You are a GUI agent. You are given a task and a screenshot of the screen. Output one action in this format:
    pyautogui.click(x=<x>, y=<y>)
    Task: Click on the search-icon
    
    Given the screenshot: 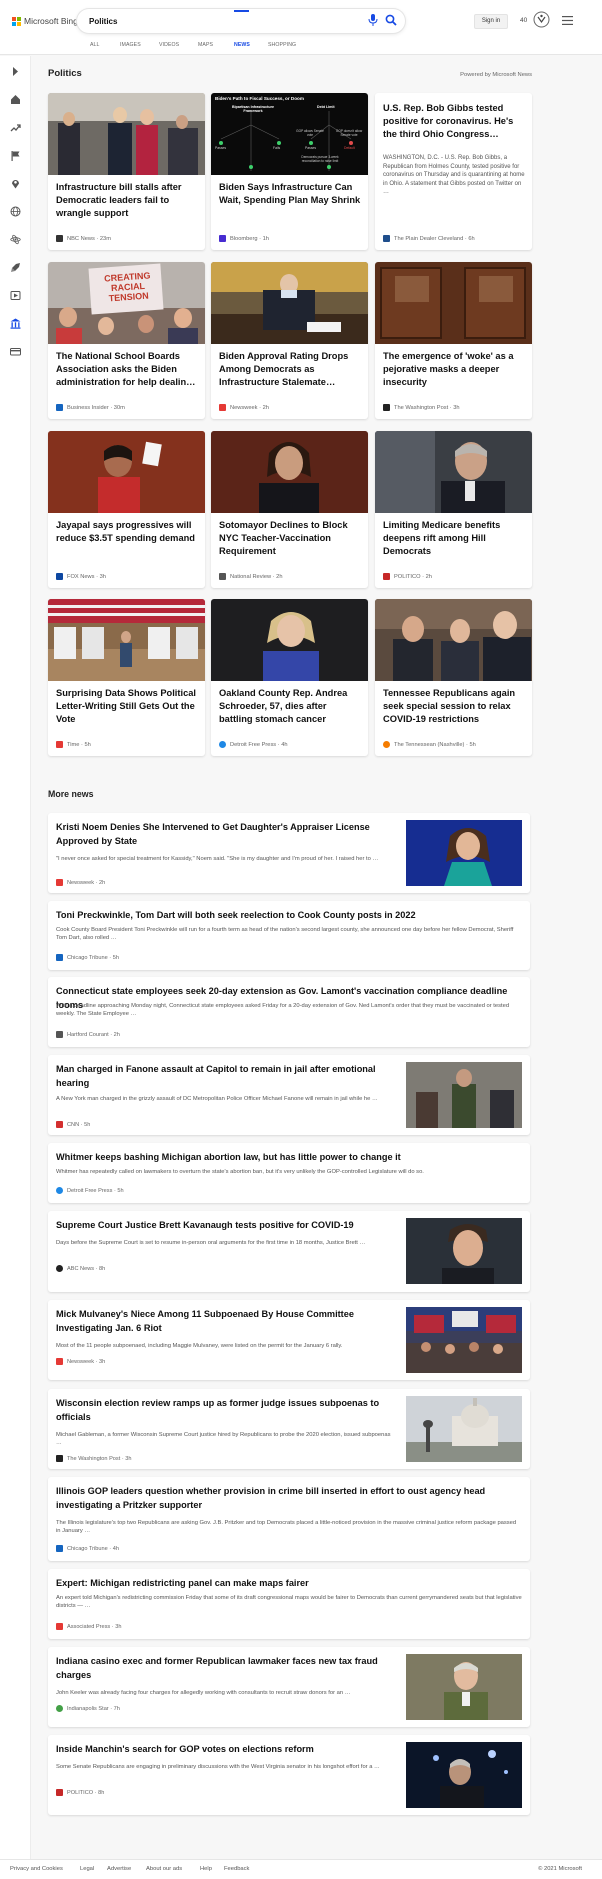 What is the action you would take?
    pyautogui.click(x=391, y=20)
    